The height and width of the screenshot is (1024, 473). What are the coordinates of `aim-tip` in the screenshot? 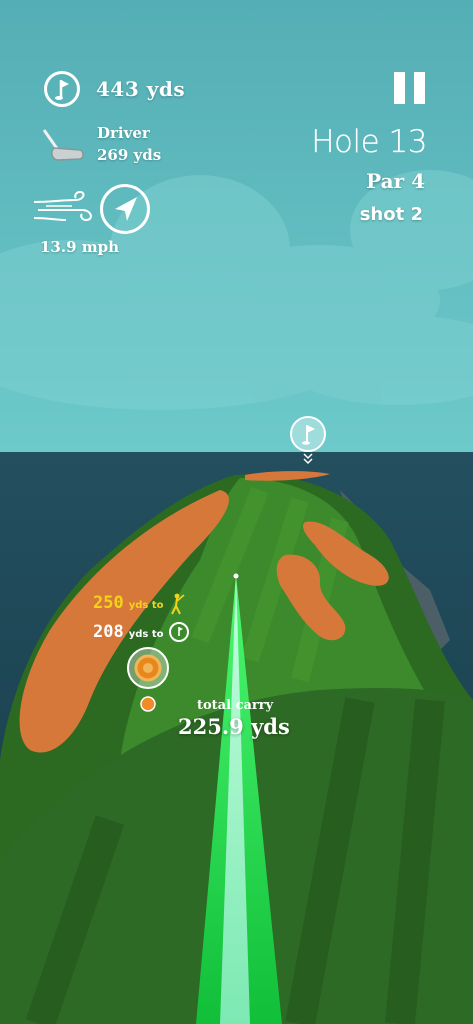 It's located at (236, 576).